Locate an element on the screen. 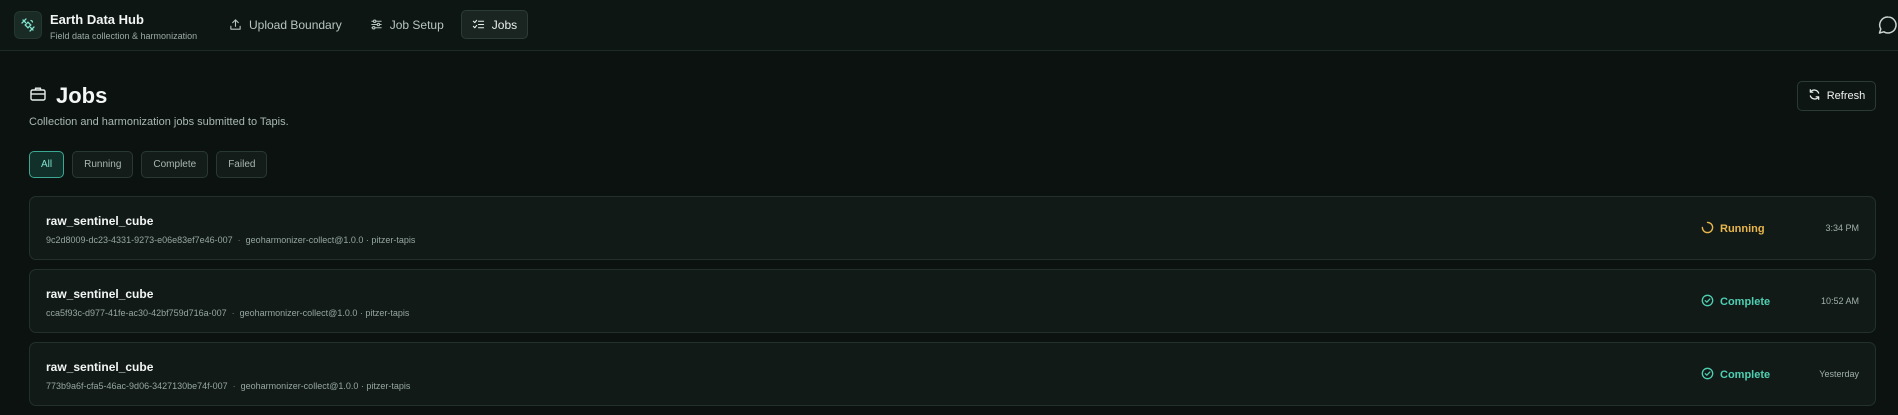 The image size is (1898, 415). filter-running: Running is located at coordinates (103, 164).